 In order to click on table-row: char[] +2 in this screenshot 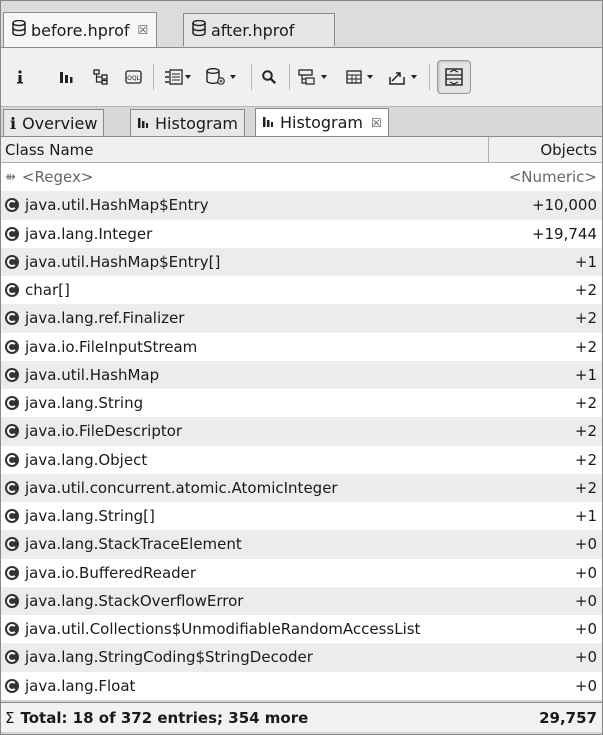, I will do `click(301, 290)`.